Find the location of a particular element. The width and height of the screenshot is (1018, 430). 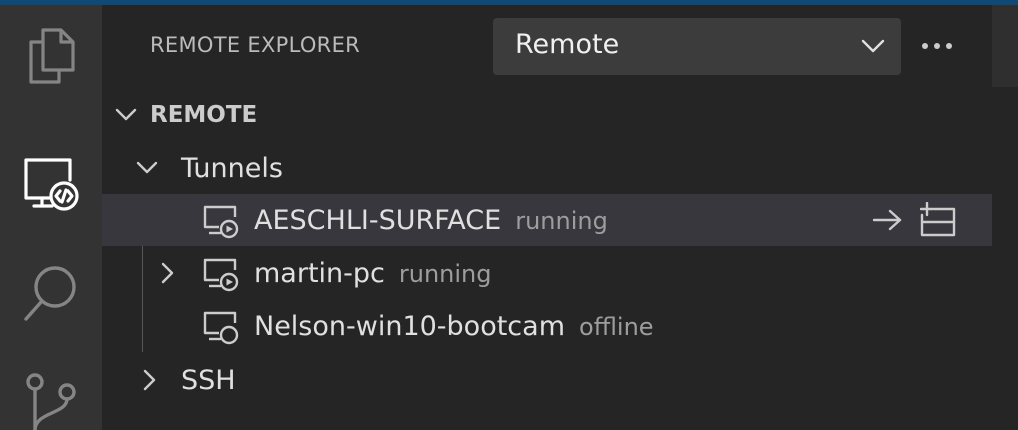

tree-item-label: Tunnels is located at coordinates (232, 168).